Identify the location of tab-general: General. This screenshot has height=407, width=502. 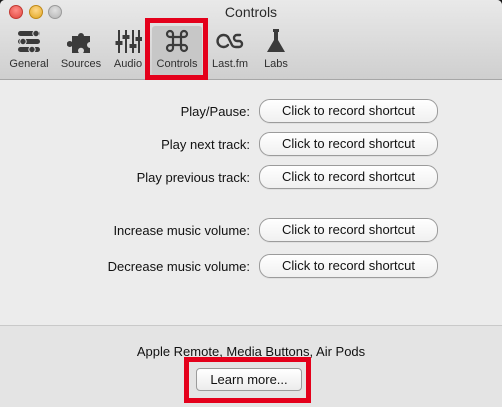
(29, 51).